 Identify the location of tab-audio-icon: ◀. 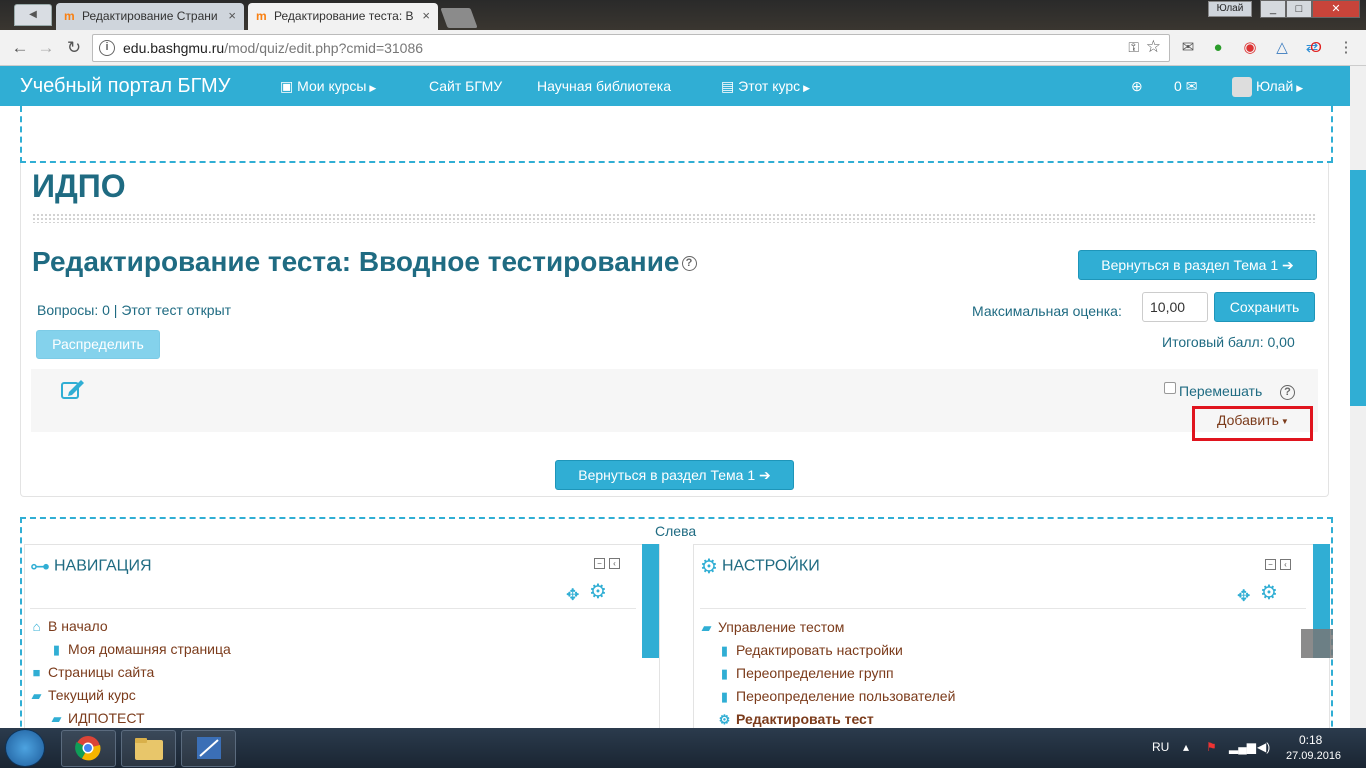
(33, 15).